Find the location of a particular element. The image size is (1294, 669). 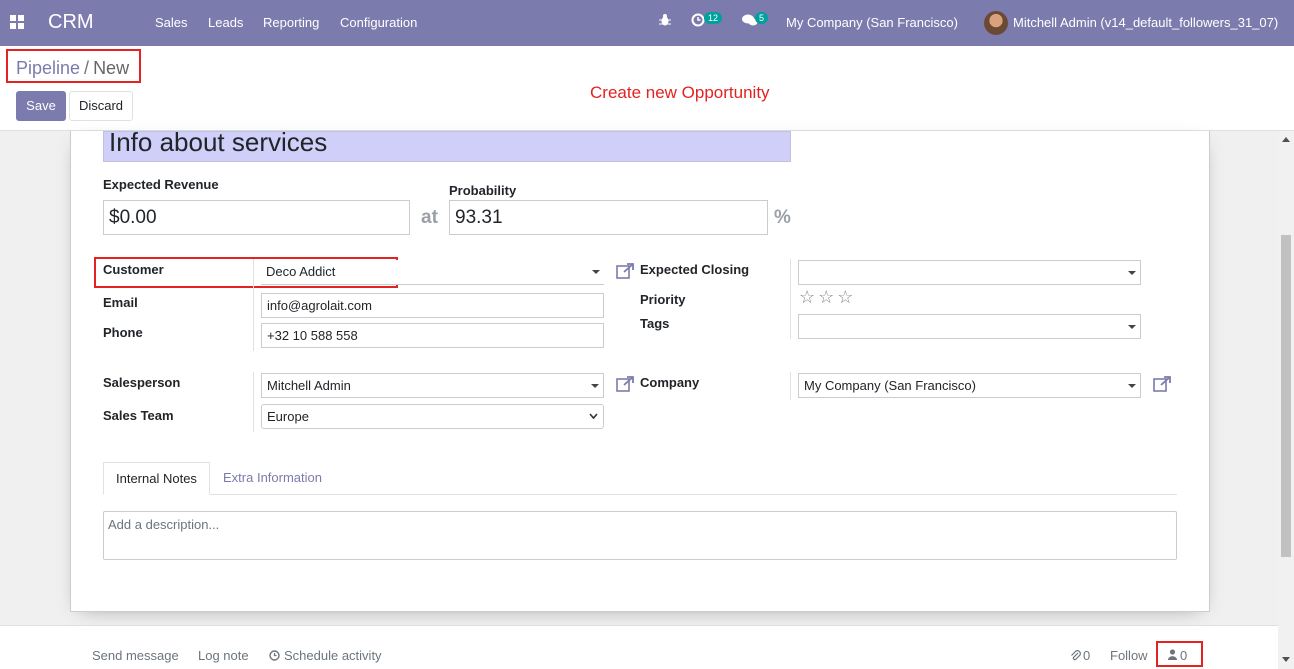

scroll-down-arrow-icon is located at coordinates (1286, 659).